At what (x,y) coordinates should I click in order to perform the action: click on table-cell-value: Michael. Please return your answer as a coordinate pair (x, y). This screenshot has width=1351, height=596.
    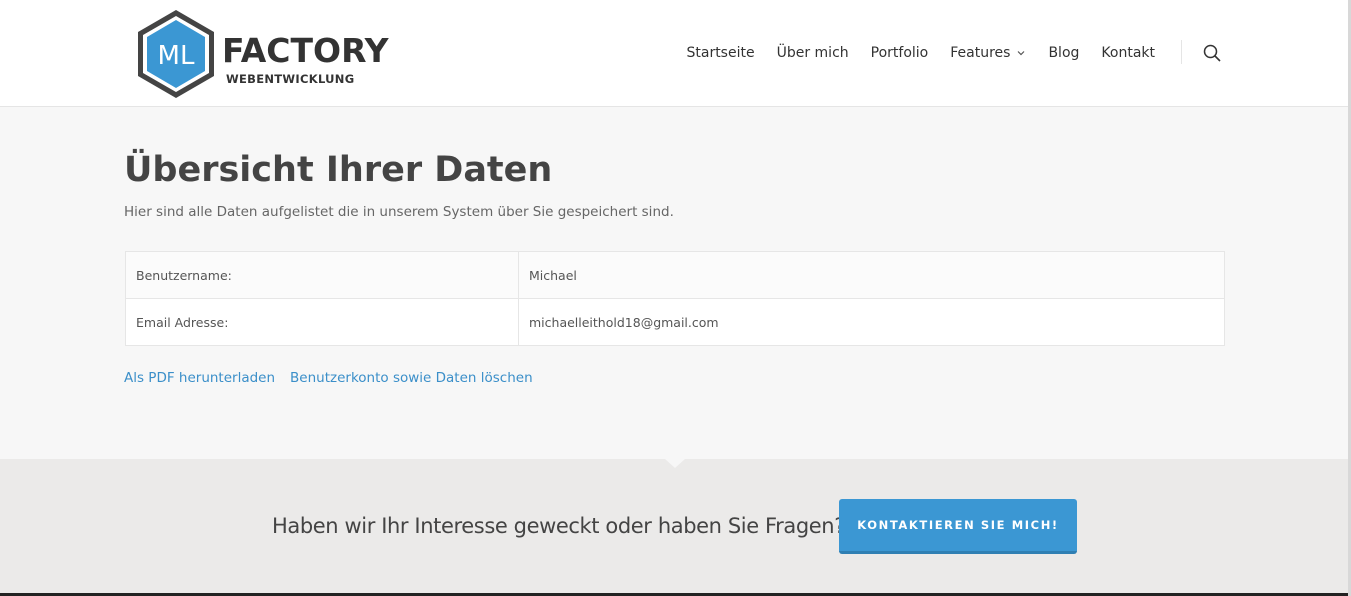
    Looking at the image, I should click on (871, 275).